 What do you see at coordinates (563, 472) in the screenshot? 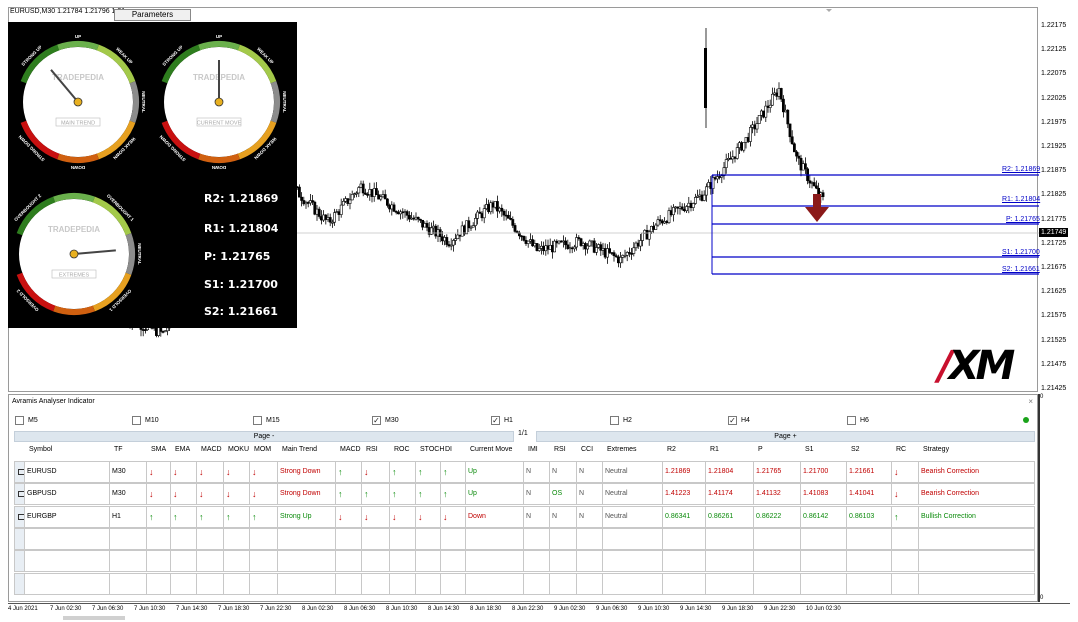
I see `cell-rsi2: N` at bounding box center [563, 472].